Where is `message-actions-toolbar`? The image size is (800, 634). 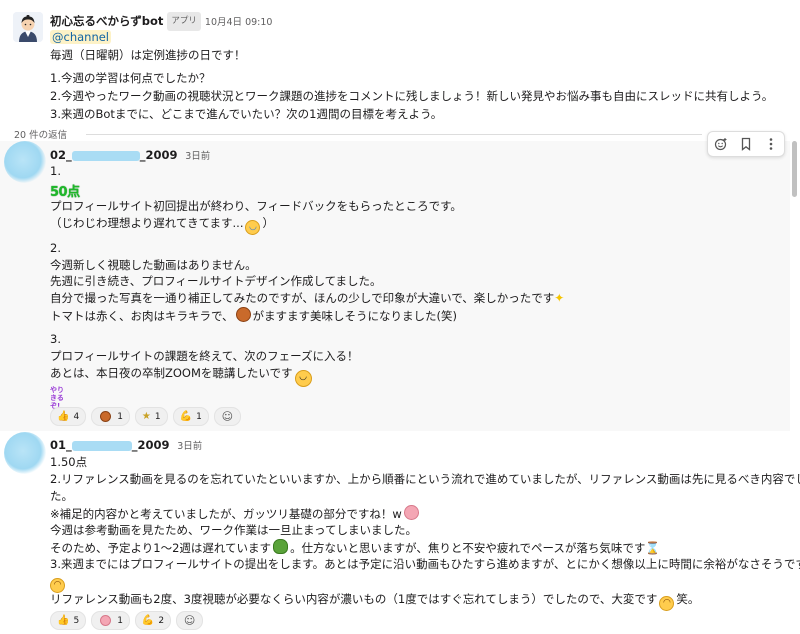 message-actions-toolbar is located at coordinates (746, 144).